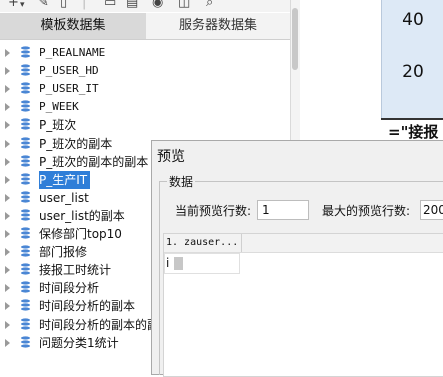 This screenshot has height=377, width=443. I want to click on search-icon: ⌕, so click(209, 5).